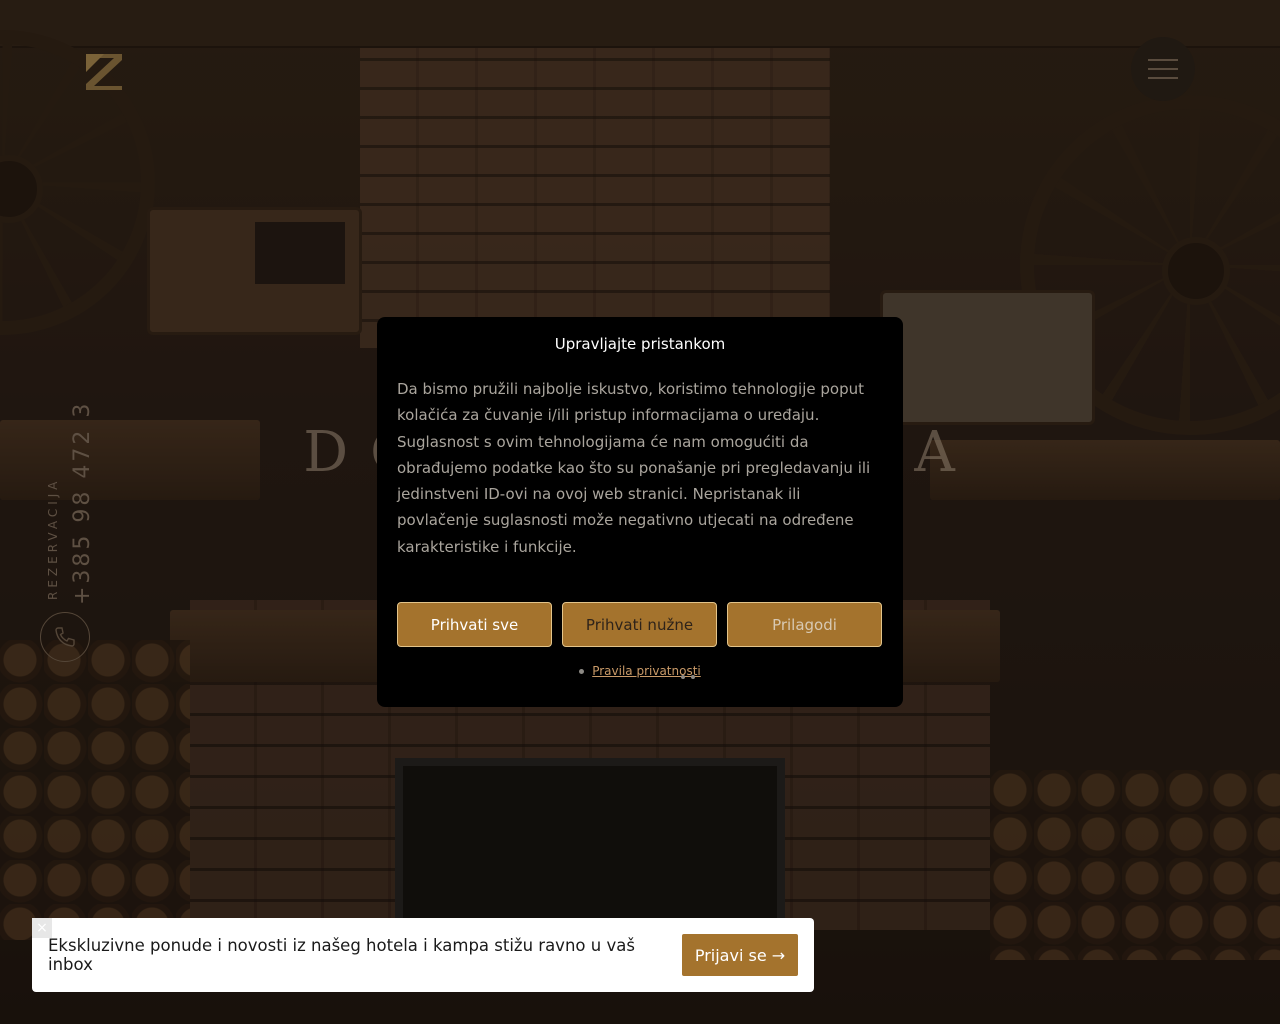 The height and width of the screenshot is (1024, 1280). I want to click on consent-title: Upravljajte pristankom, so click(640, 344).